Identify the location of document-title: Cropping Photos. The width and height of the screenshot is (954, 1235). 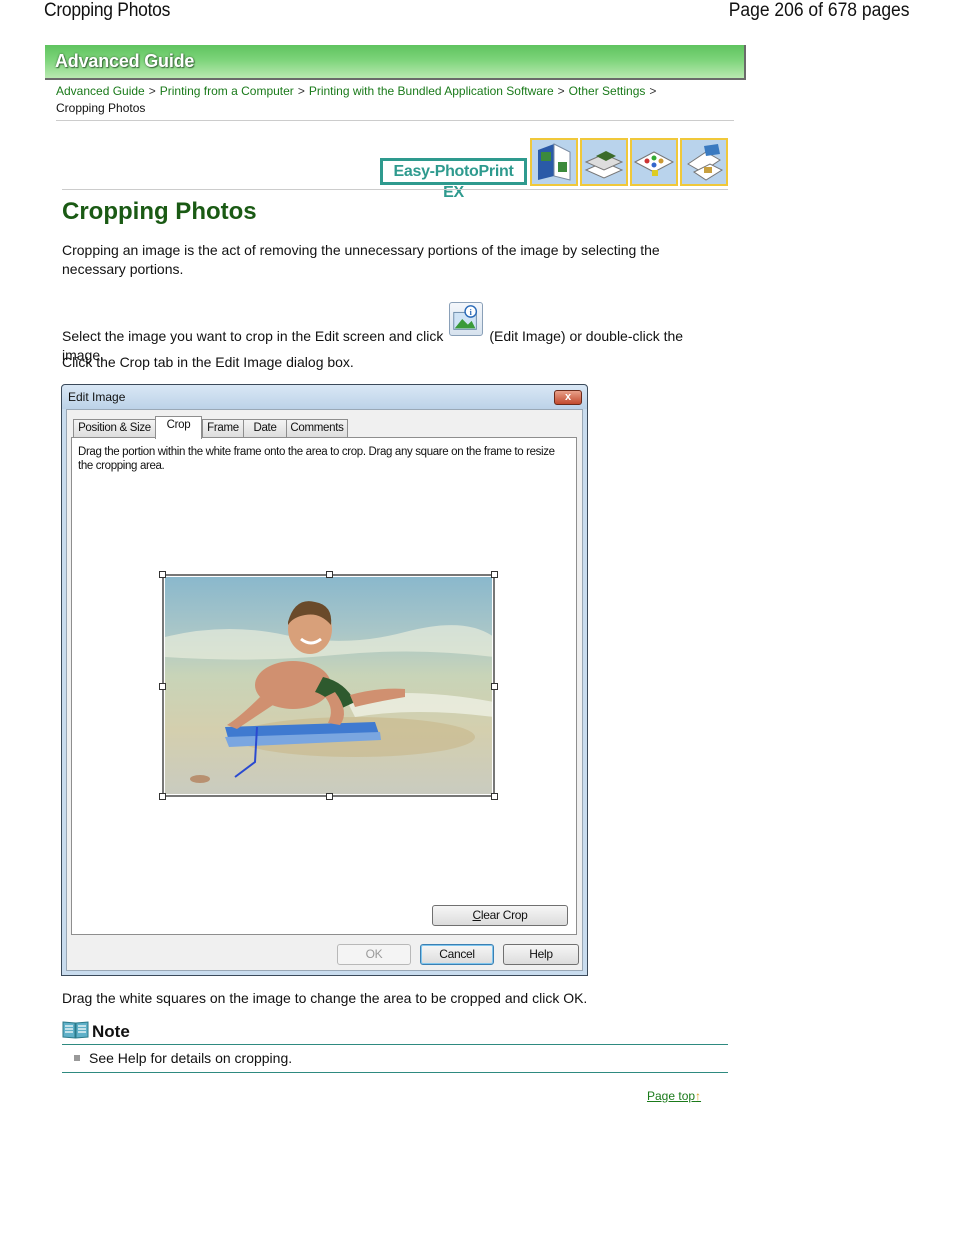
(107, 10).